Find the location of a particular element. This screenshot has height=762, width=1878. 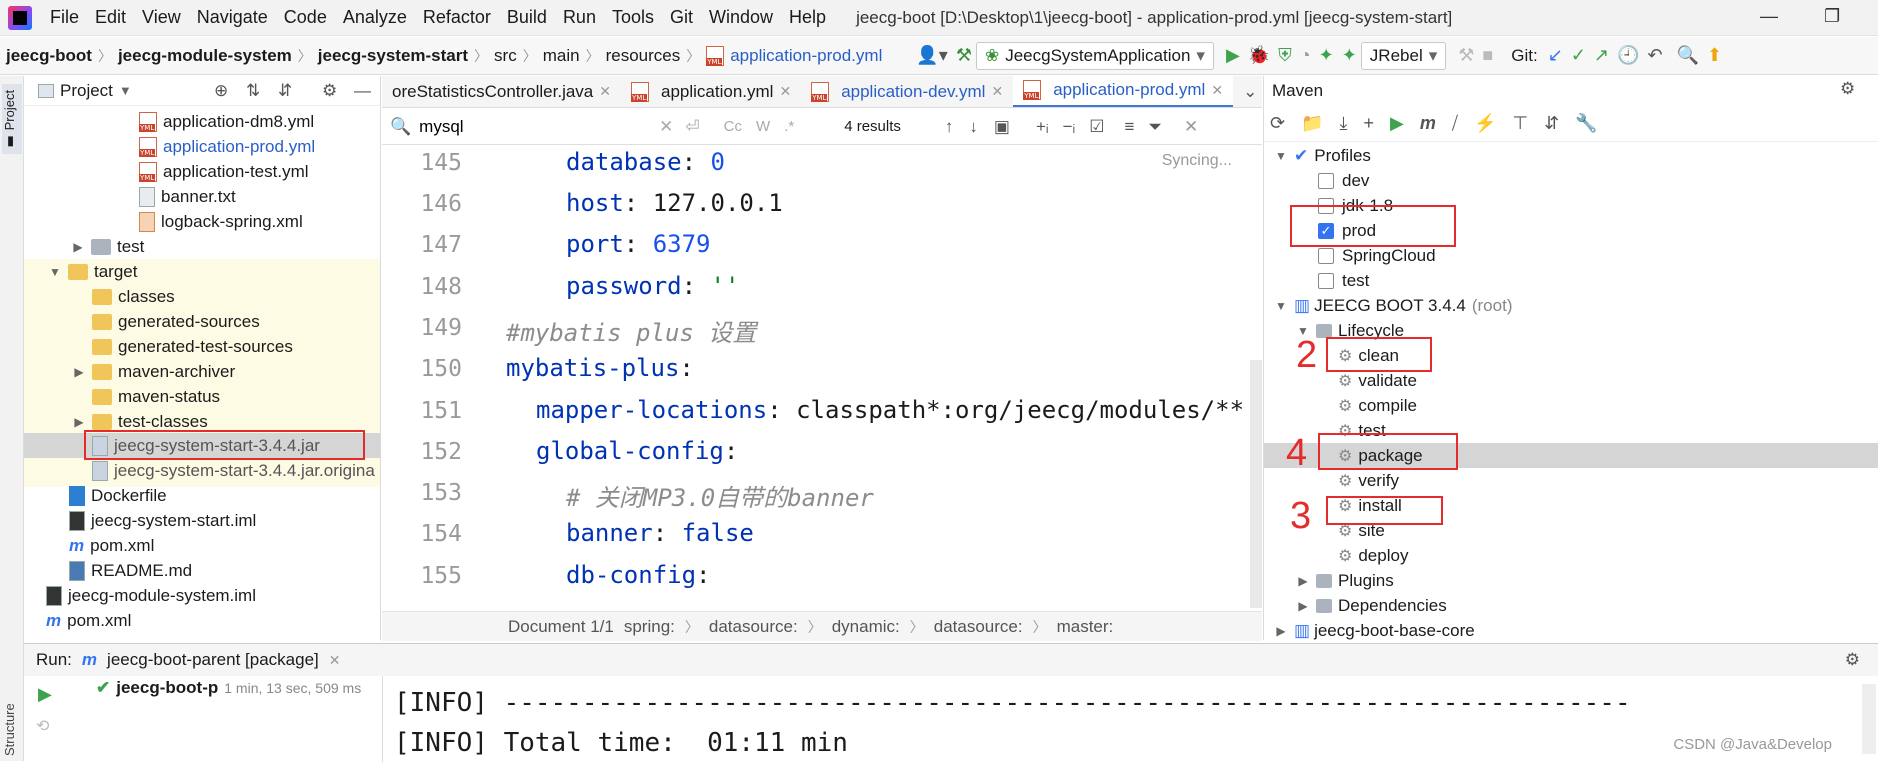

tree-item: jeecg-system-start-3.4.4.jar.origina is located at coordinates (233, 470).